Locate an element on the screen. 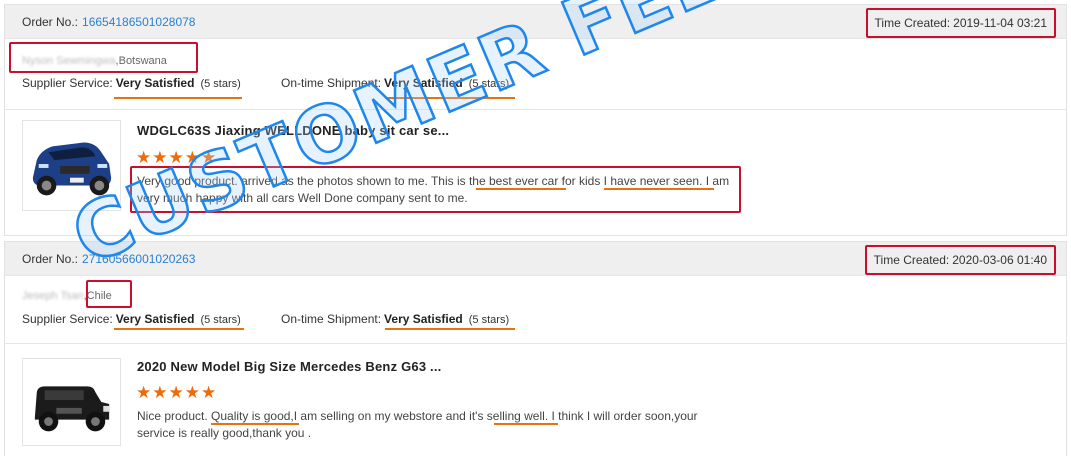 The width and height of the screenshot is (1071, 456). order-number: Order No.: 16654186501028078 is located at coordinates (108, 22).